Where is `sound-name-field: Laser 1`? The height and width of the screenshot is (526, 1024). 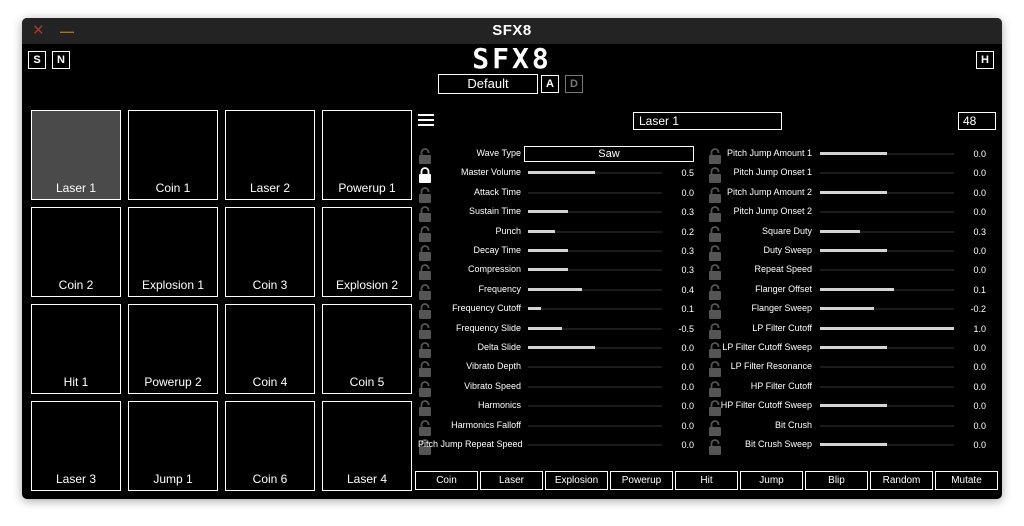
sound-name-field: Laser 1 is located at coordinates (707, 121).